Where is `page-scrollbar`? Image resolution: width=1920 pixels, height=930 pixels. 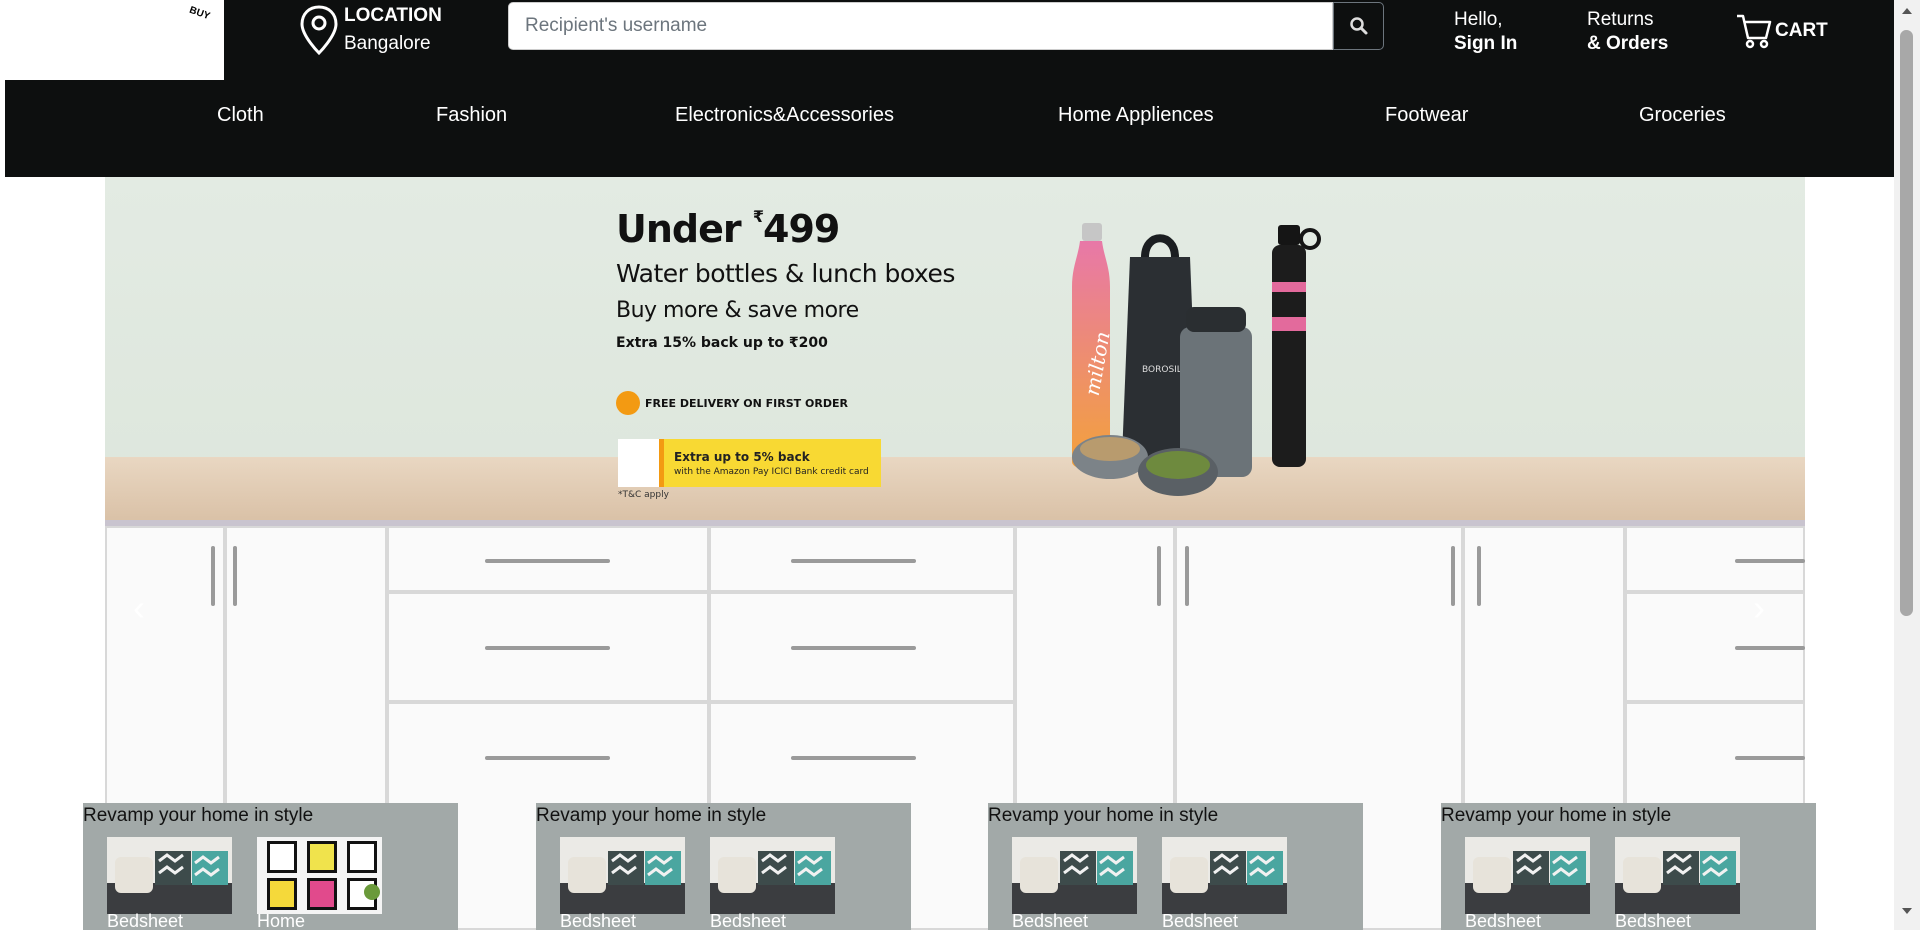
page-scrollbar is located at coordinates (1907, 465).